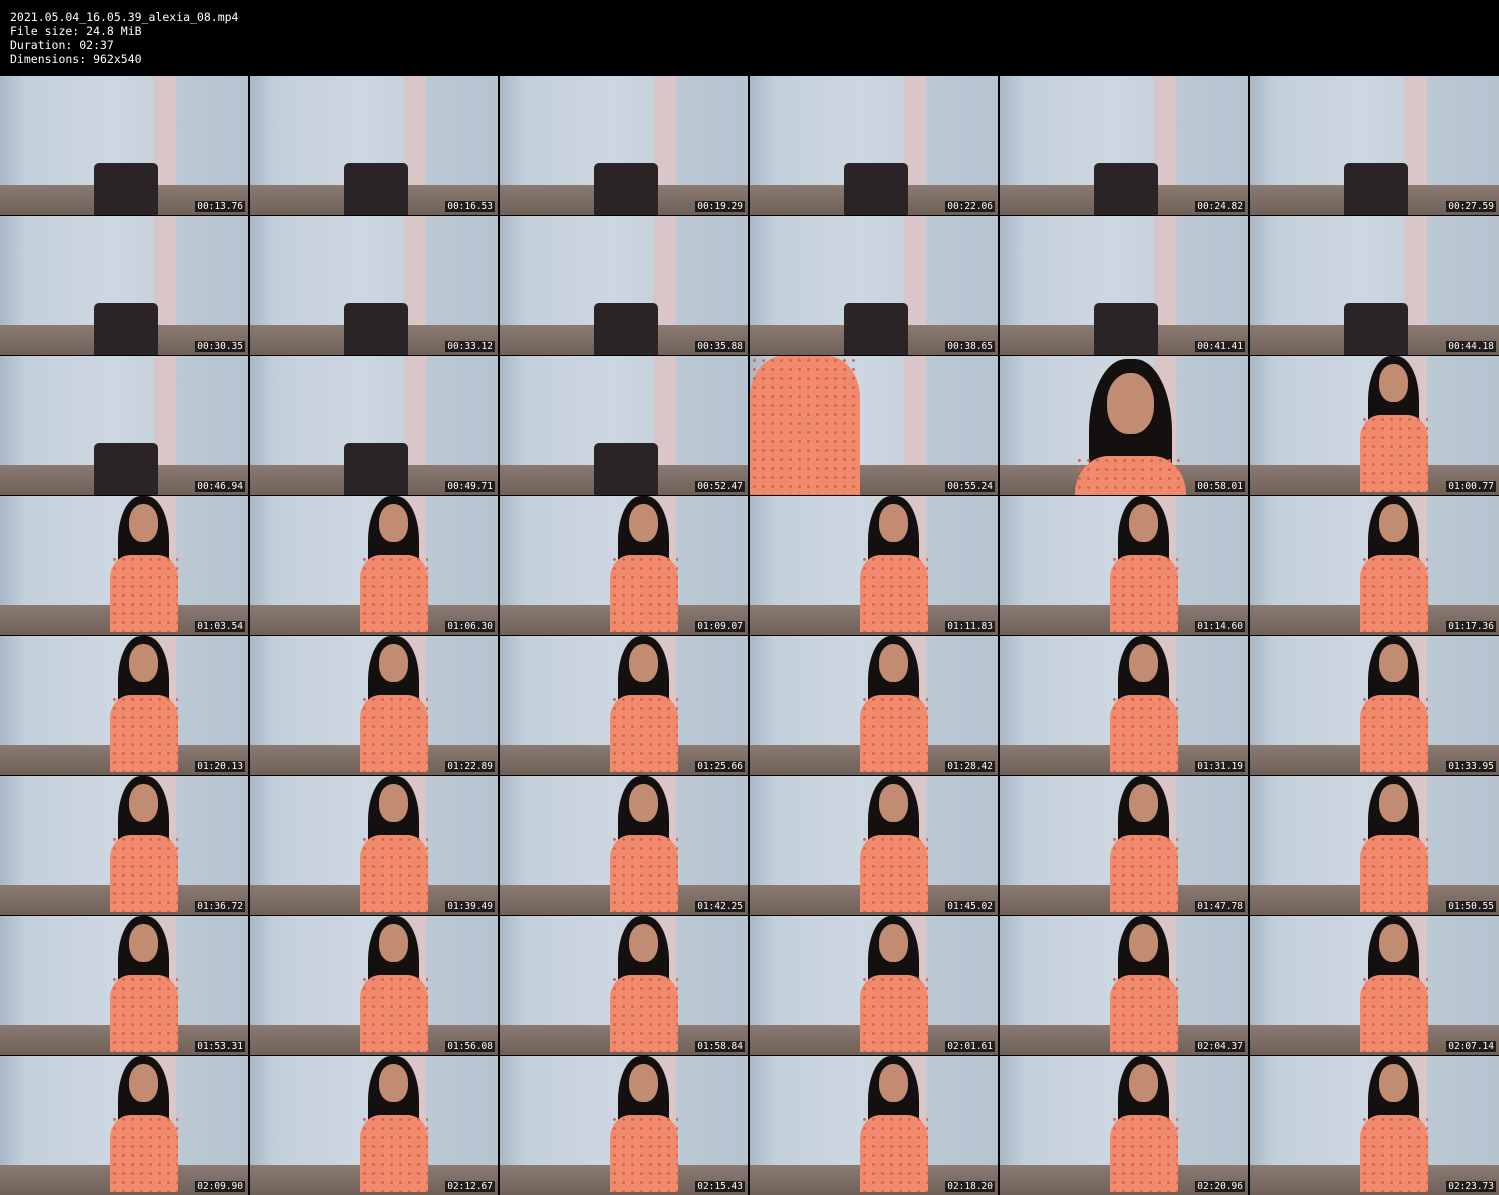  I want to click on timestamp-label: 01:09.07, so click(720, 626).